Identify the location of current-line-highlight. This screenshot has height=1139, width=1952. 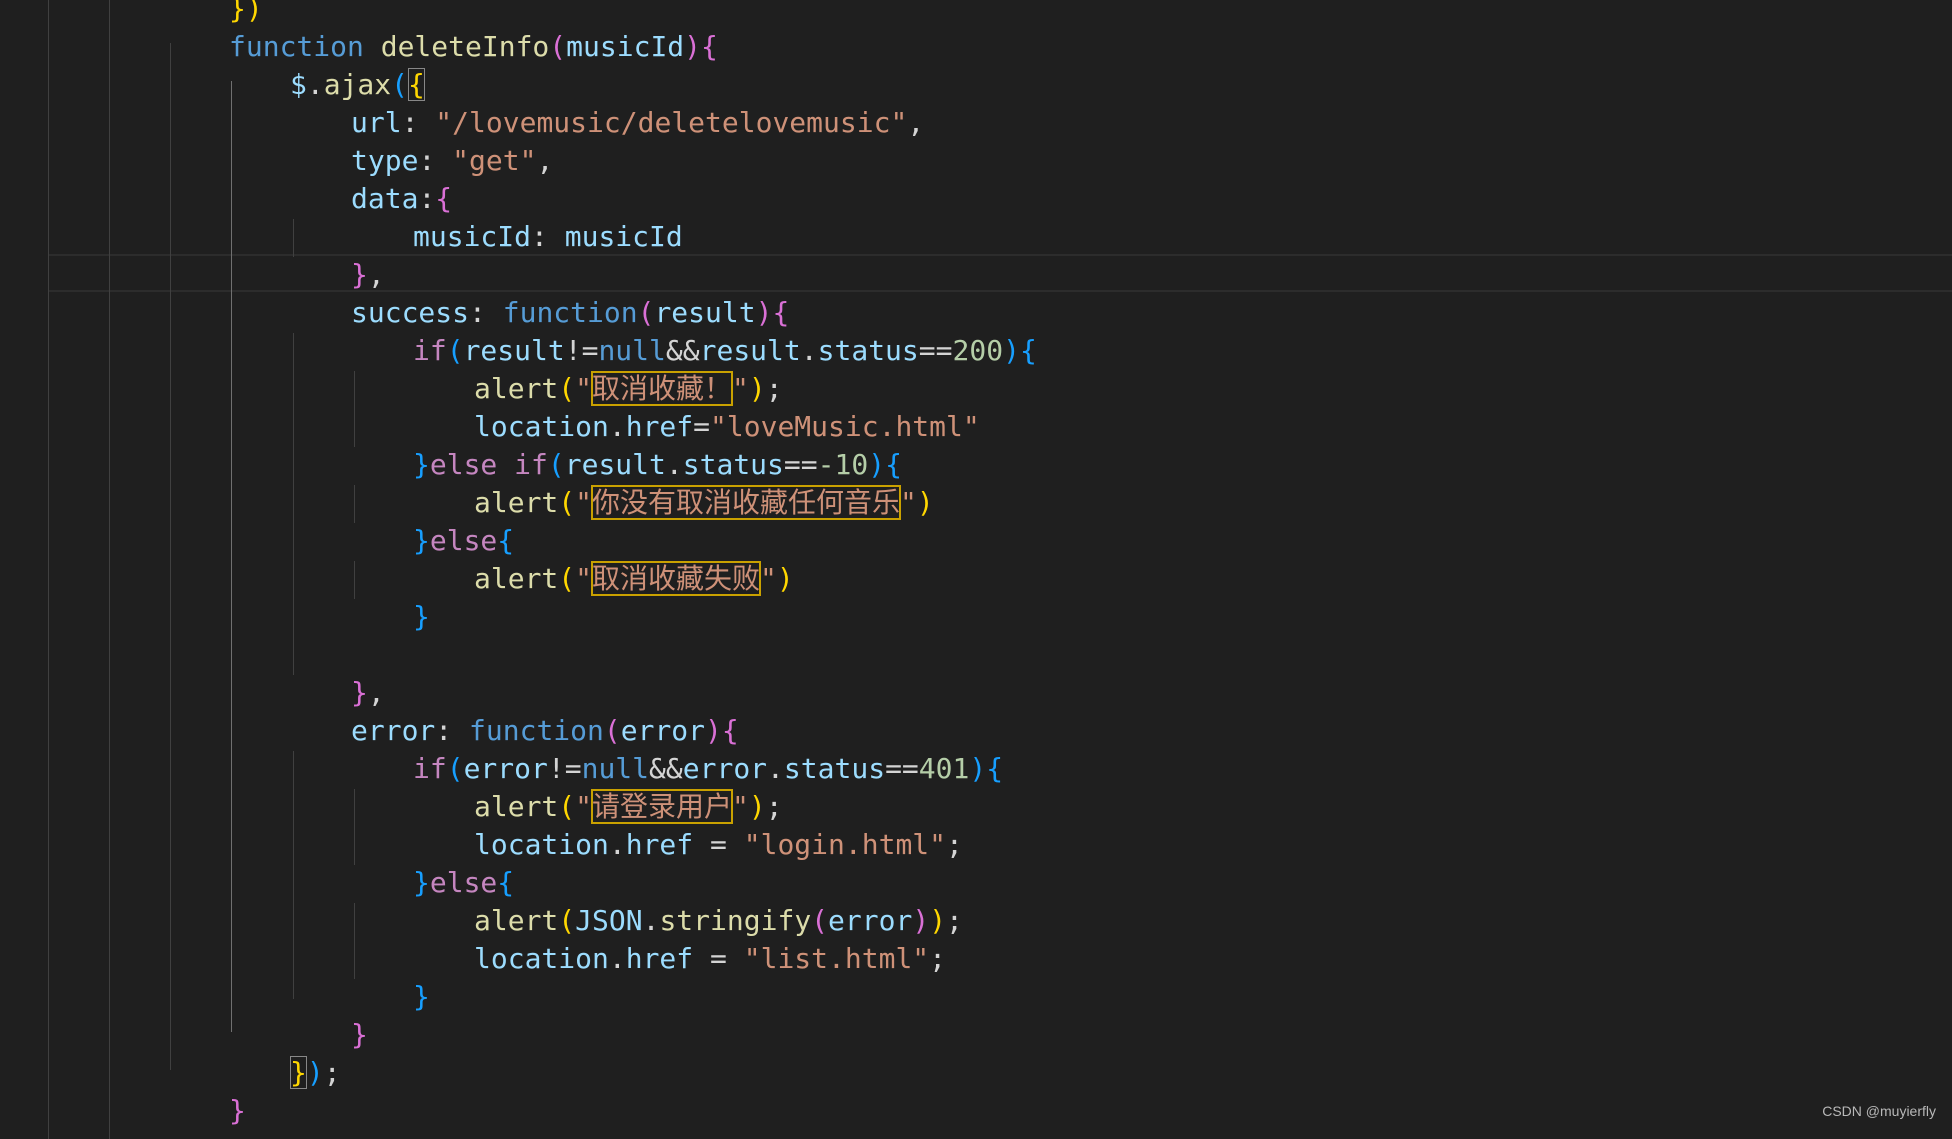
(1000, 273).